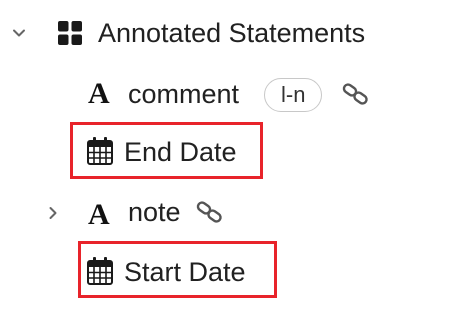 The image size is (460, 310). What do you see at coordinates (293, 95) in the screenshot?
I see `cardinality-badge: l-n` at bounding box center [293, 95].